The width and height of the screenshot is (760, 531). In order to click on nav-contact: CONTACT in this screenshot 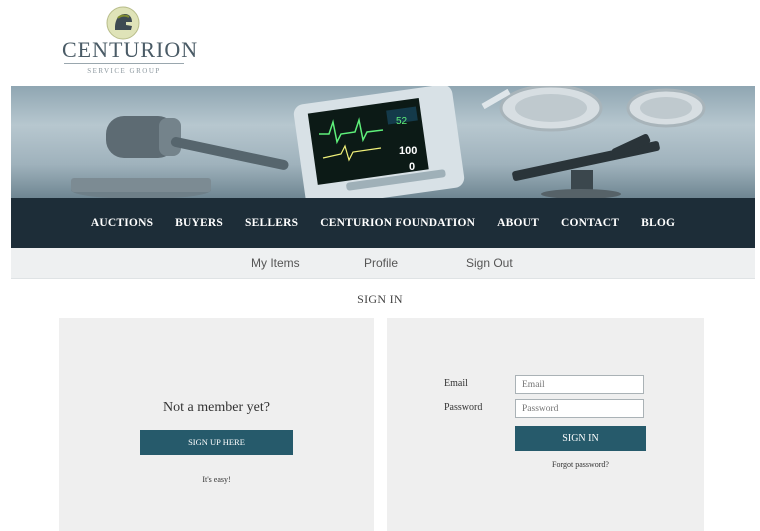, I will do `click(590, 223)`.